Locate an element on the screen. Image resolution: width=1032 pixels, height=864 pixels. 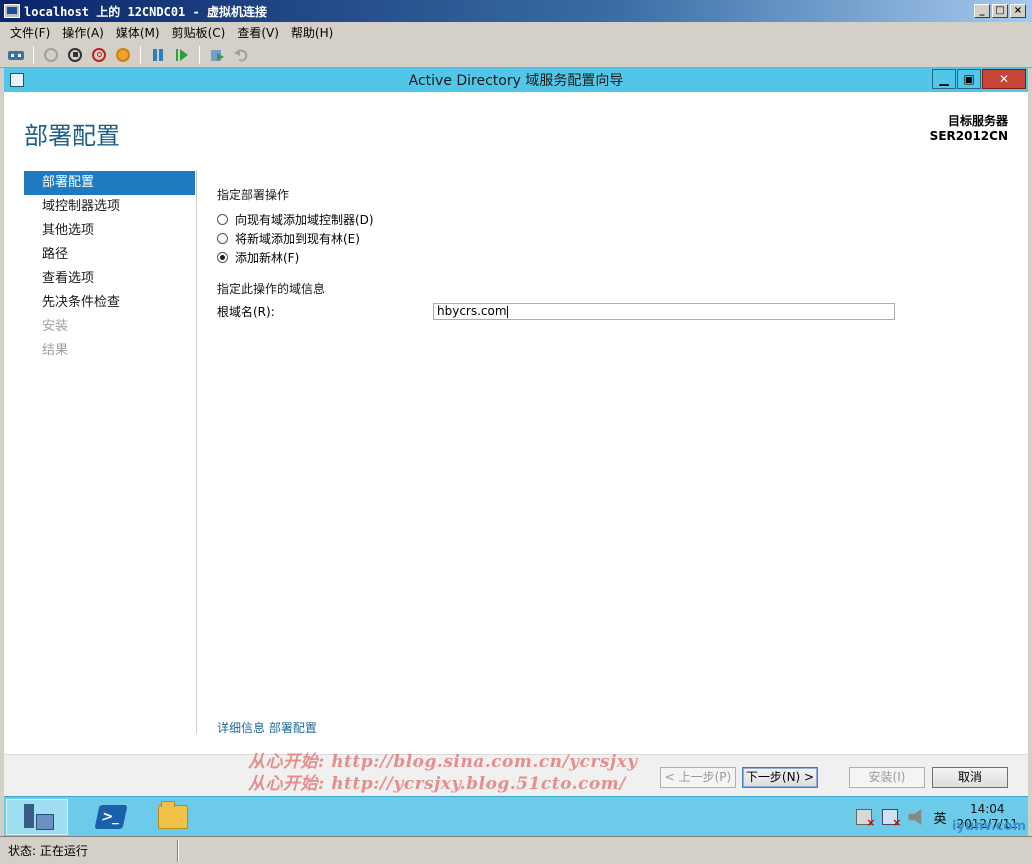
vm-connection-icon is located at coordinates (12, 11).